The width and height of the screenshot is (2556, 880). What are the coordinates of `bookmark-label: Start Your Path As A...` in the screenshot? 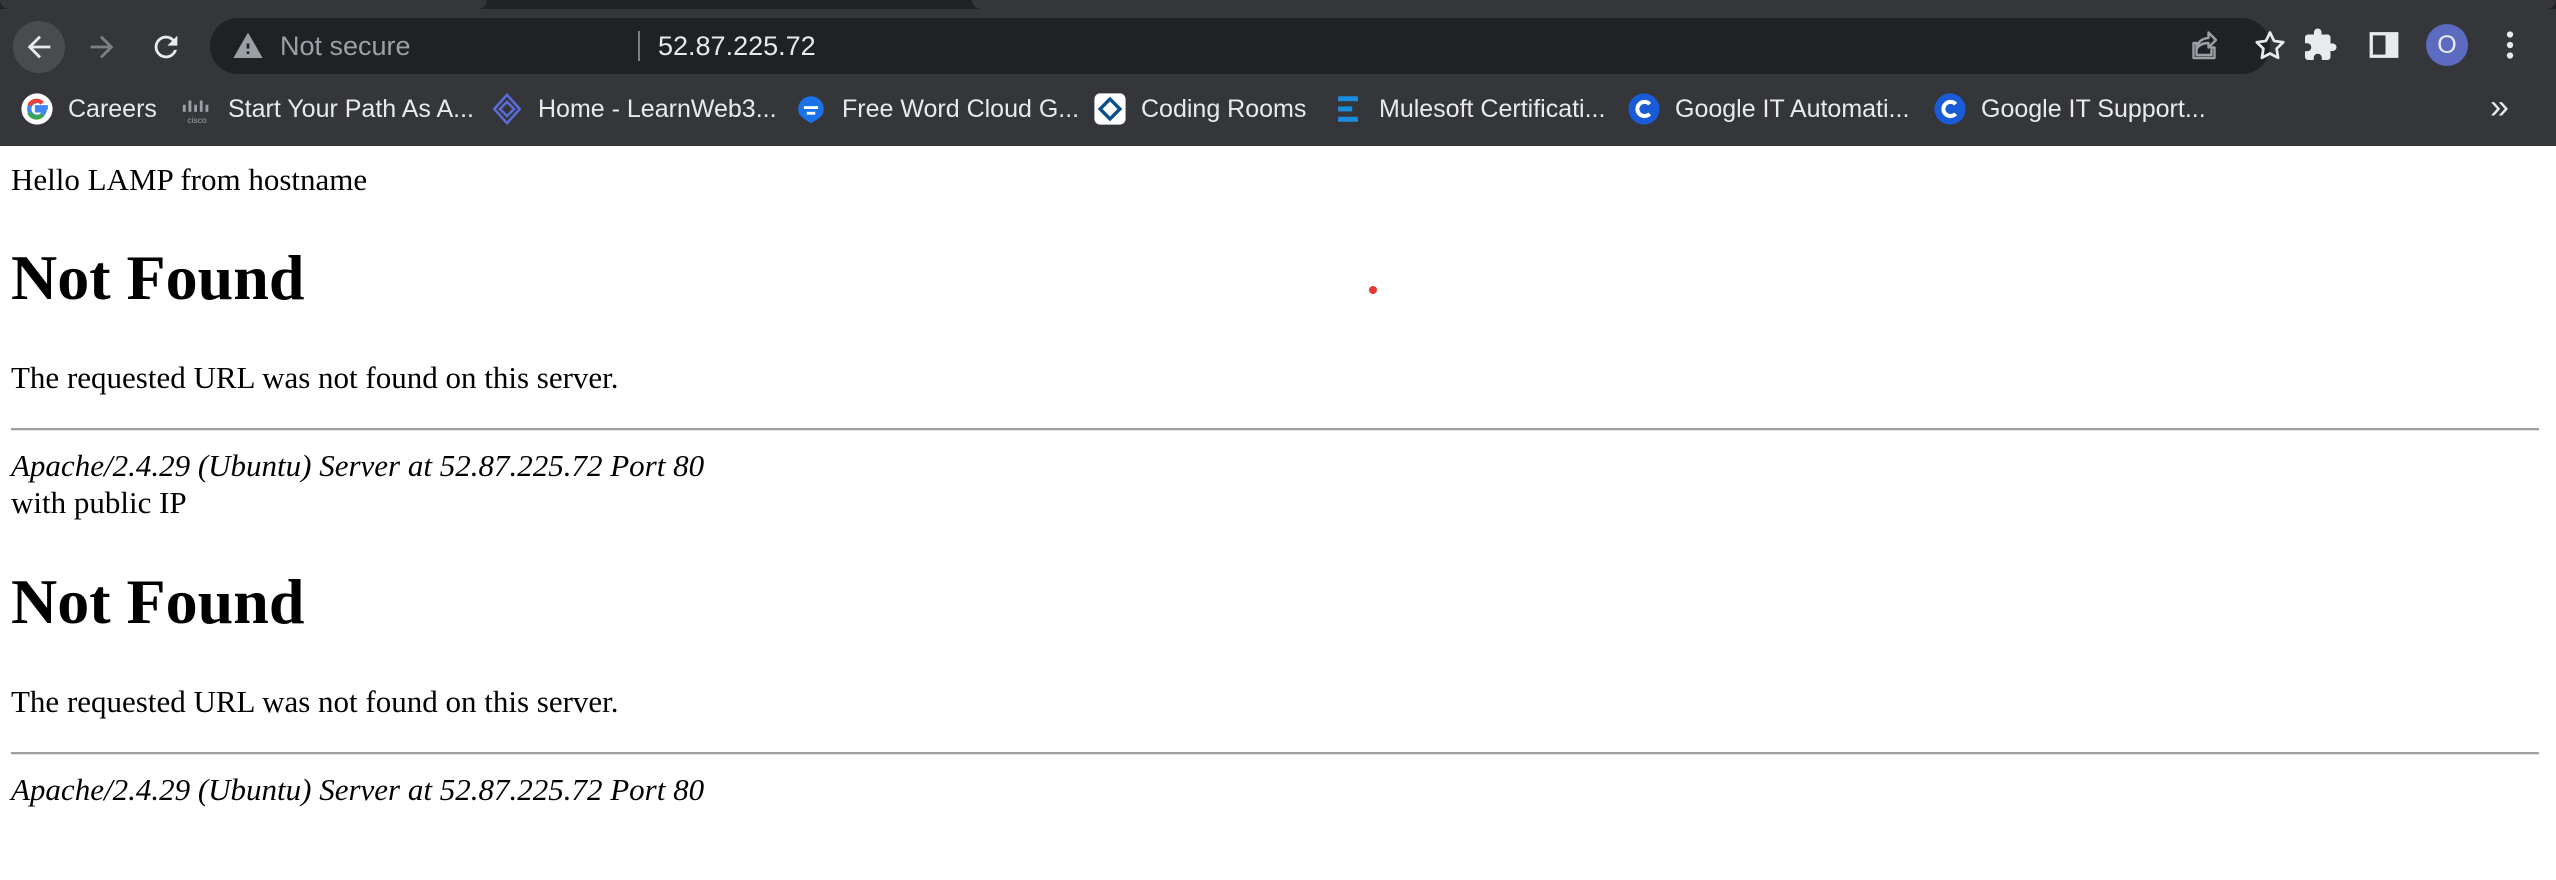 It's located at (351, 108).